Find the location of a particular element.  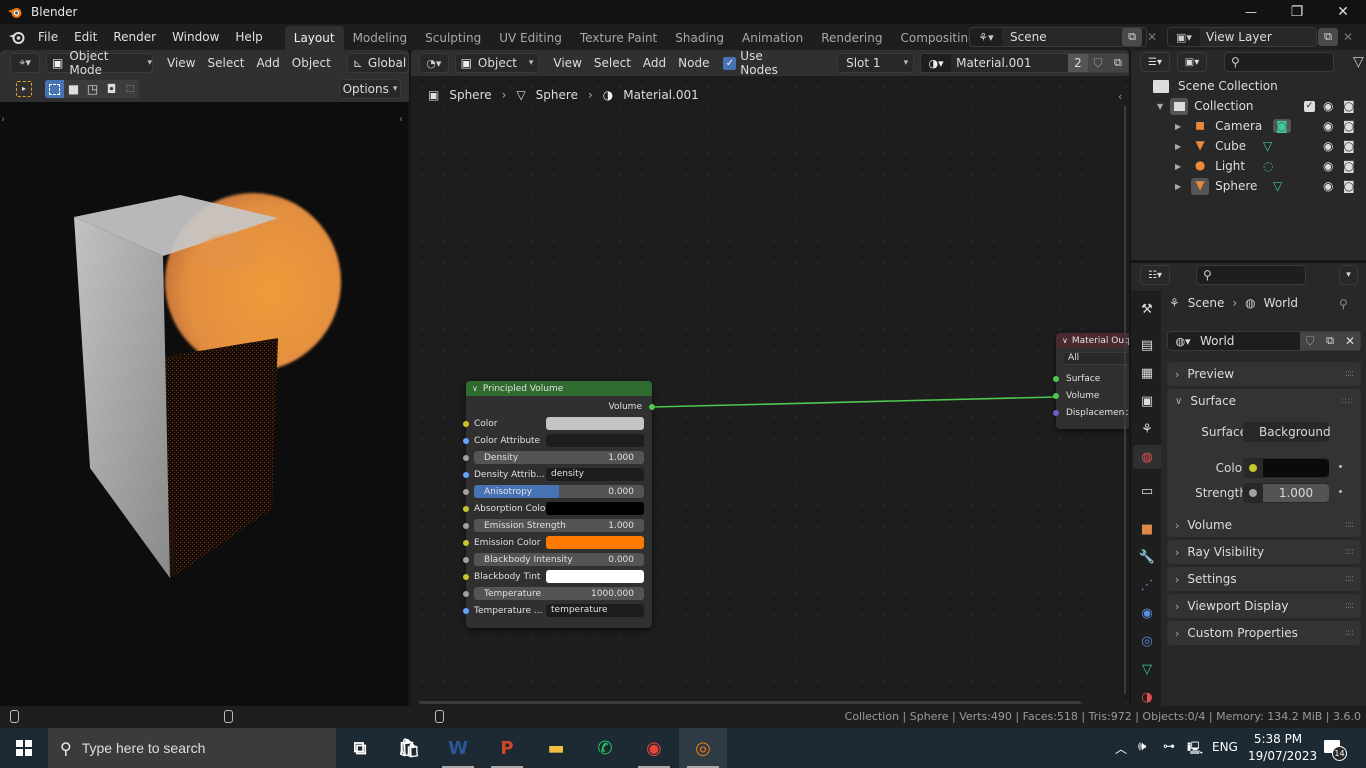

volume-output-socket is located at coordinates (652, 407).